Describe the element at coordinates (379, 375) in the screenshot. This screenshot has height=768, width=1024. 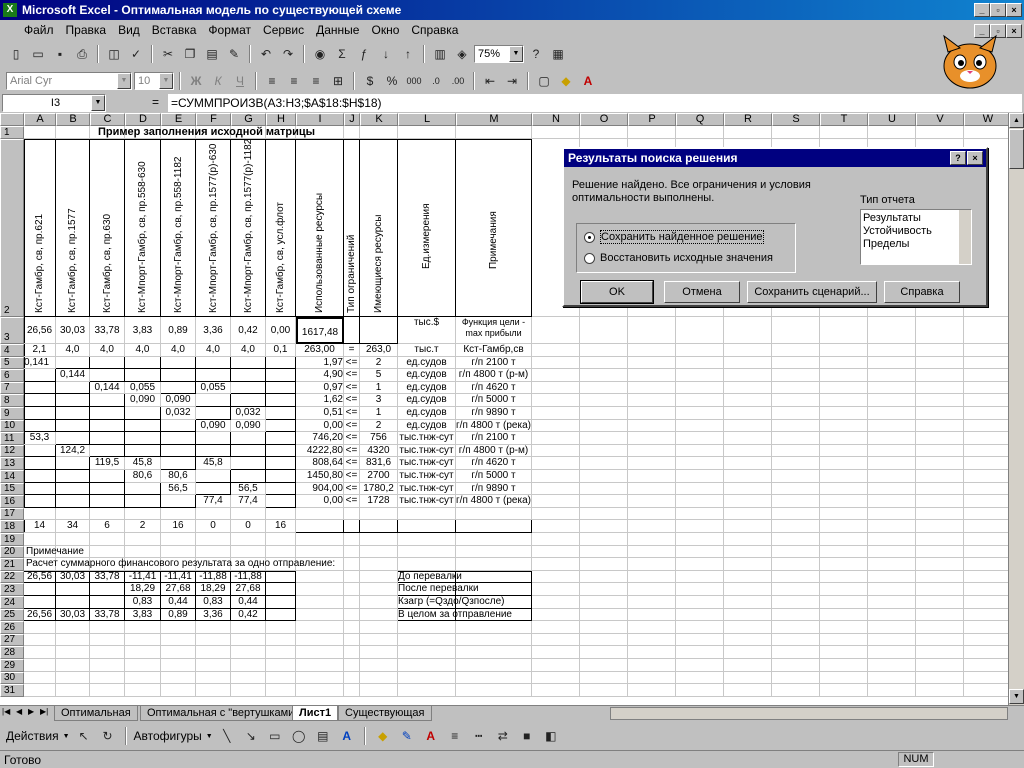
I see `cell-value: 5` at that location.